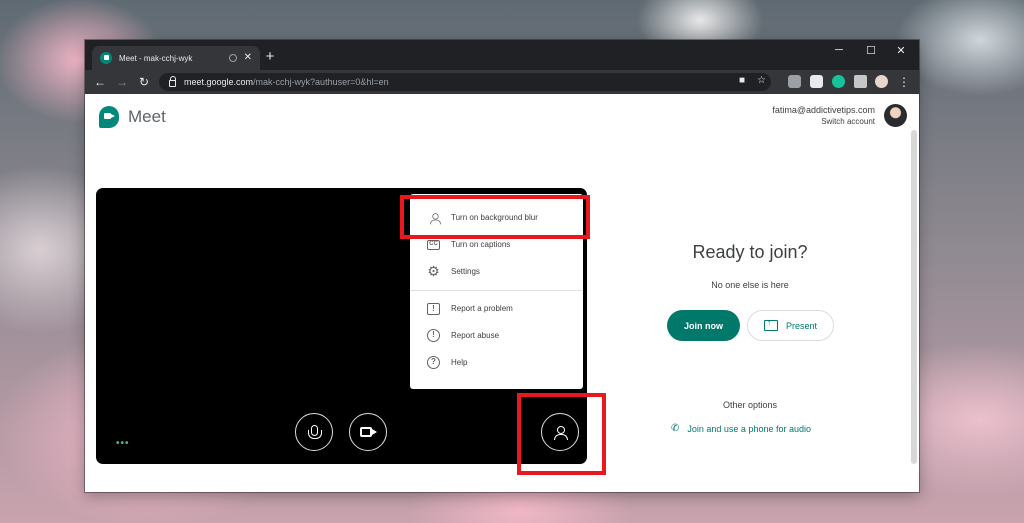 The height and width of the screenshot is (523, 1024). Describe the element at coordinates (502, 55) in the screenshot. I see `tab-strip: Meet - mak-cchj-wyk ✕ + ─ ☐ ✕` at that location.